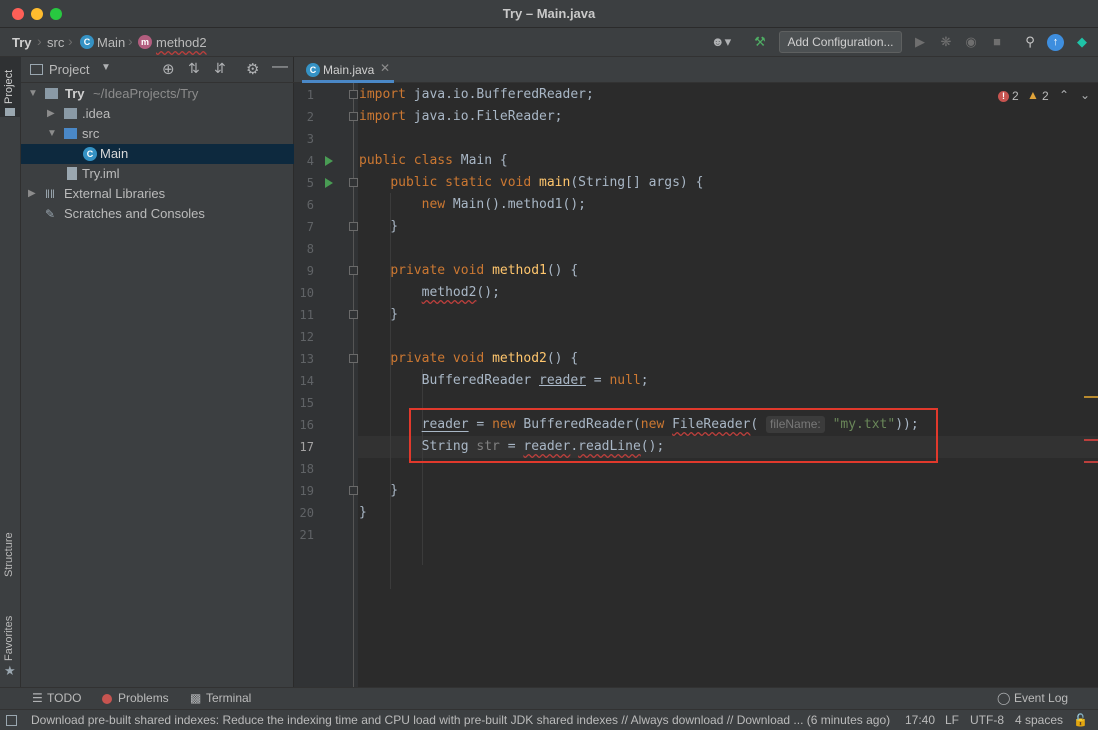  I want to click on tree-item-try-iml: Try.iml, so click(157, 174).